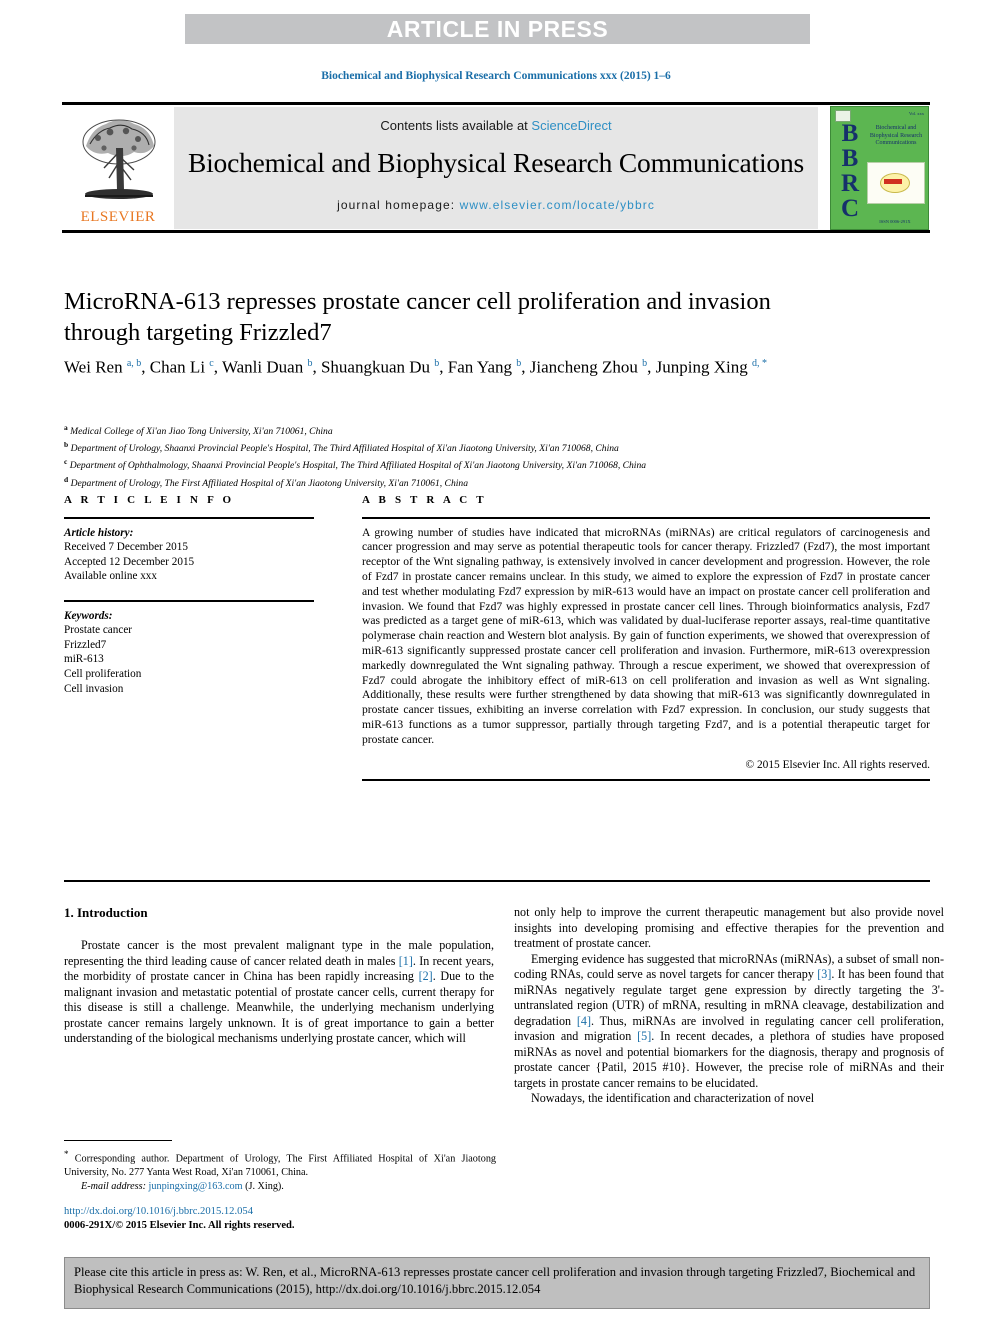  Describe the element at coordinates (126, 547) in the screenshot. I see `article-history-item: Received 7 December 2015` at that location.